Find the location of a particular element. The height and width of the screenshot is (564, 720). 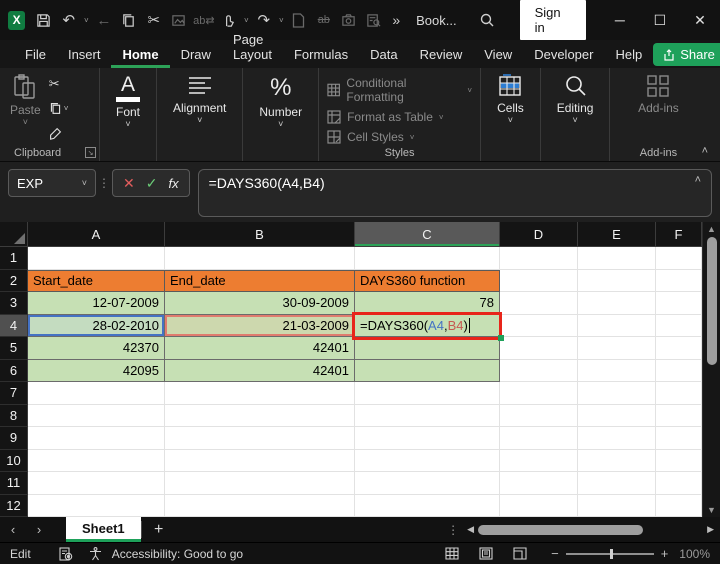

cell-F5 is located at coordinates (679, 348).